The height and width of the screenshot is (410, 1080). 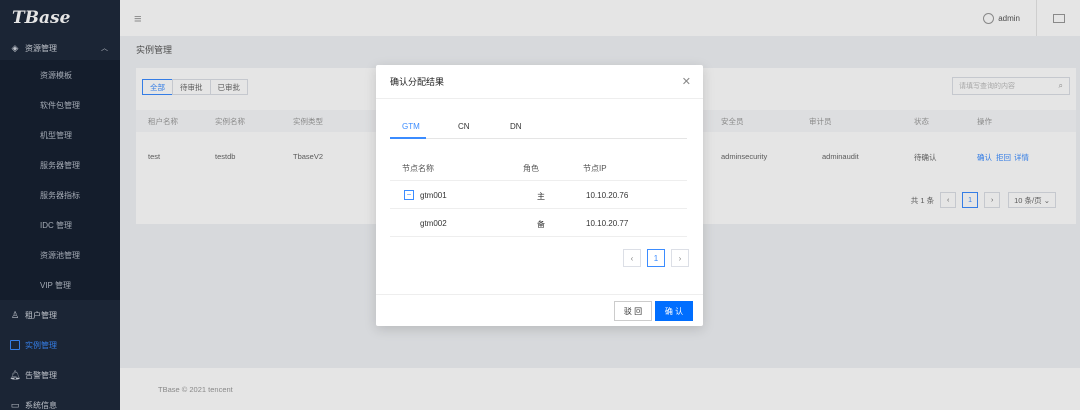 What do you see at coordinates (464, 126) in the screenshot?
I see `tab-cn: CN` at bounding box center [464, 126].